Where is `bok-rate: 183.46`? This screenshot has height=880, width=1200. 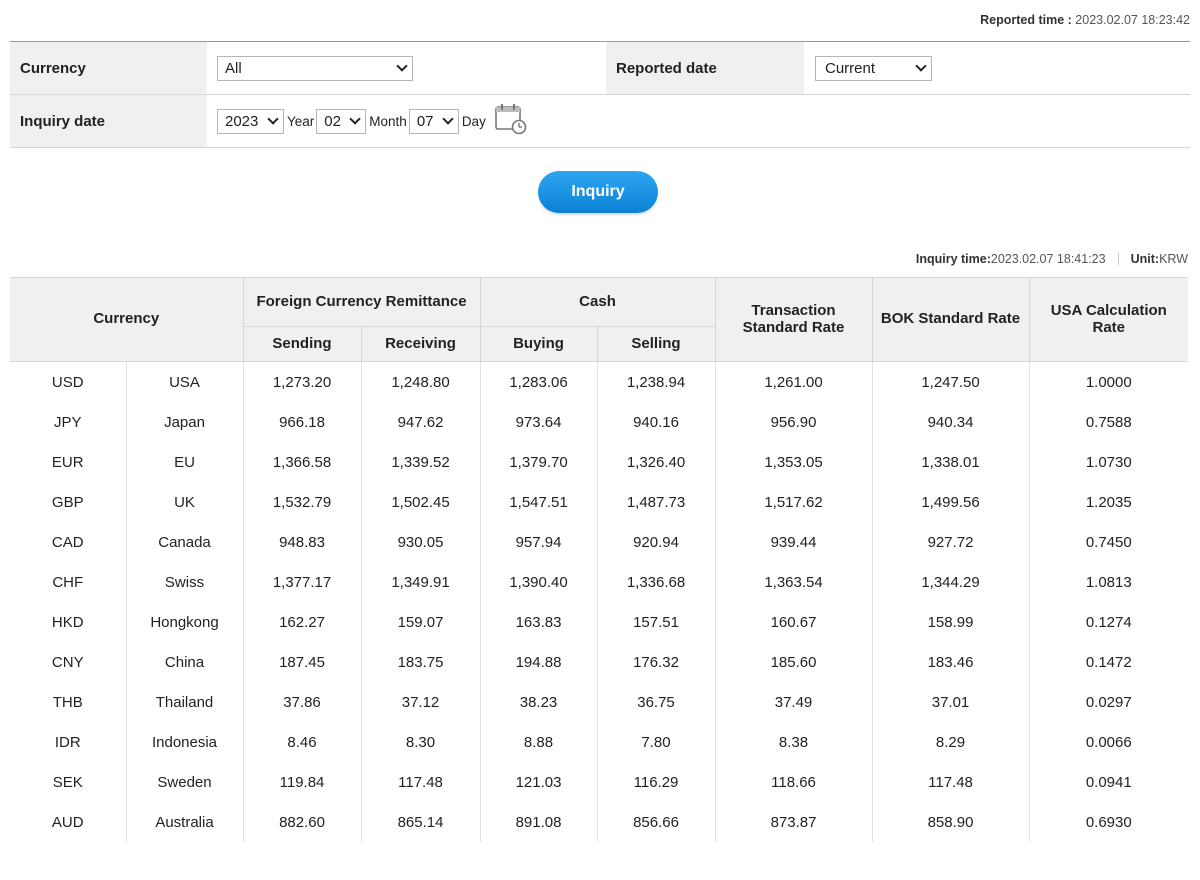 bok-rate: 183.46 is located at coordinates (950, 662).